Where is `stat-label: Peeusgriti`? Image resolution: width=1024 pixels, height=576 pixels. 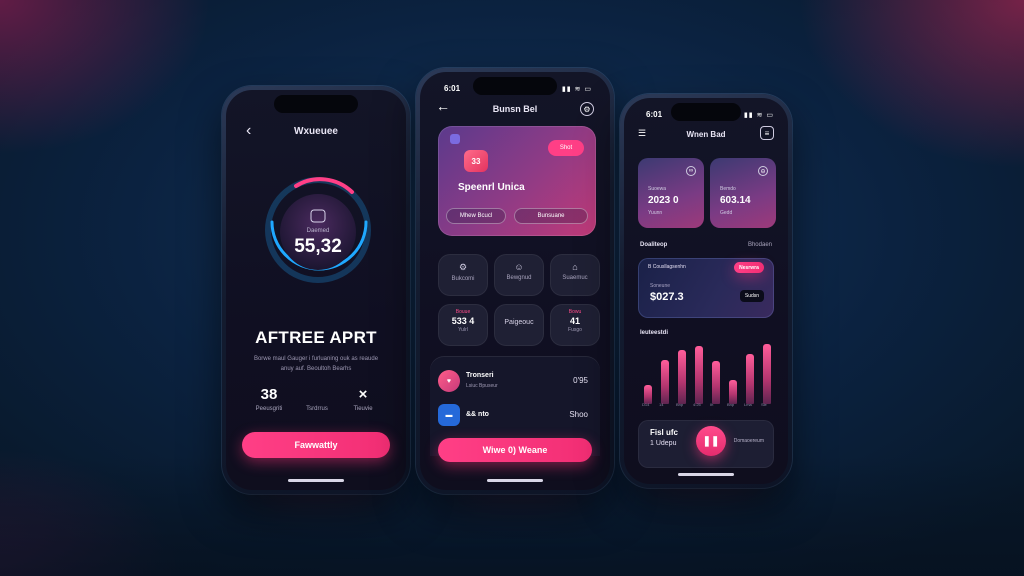
stat-label: Peeusgriti is located at coordinates (269, 409).